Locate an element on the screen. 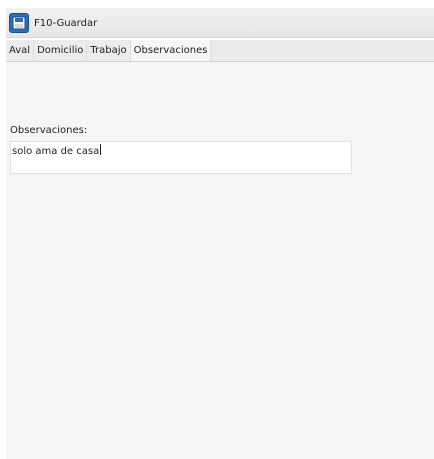 The width and height of the screenshot is (434, 459). observaciones-field: solo ama de casa is located at coordinates (181, 157).